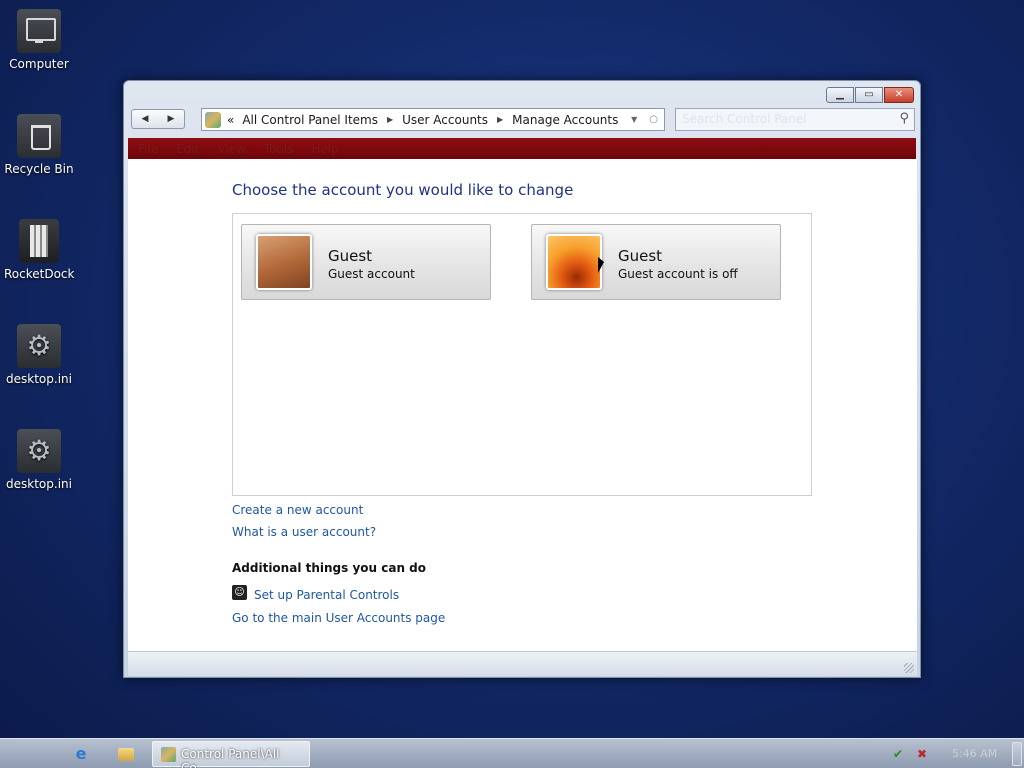 The width and height of the screenshot is (1024, 768). Describe the element at coordinates (522, 148) in the screenshot. I see `menu-bar: File Edit View Tools Help` at that location.